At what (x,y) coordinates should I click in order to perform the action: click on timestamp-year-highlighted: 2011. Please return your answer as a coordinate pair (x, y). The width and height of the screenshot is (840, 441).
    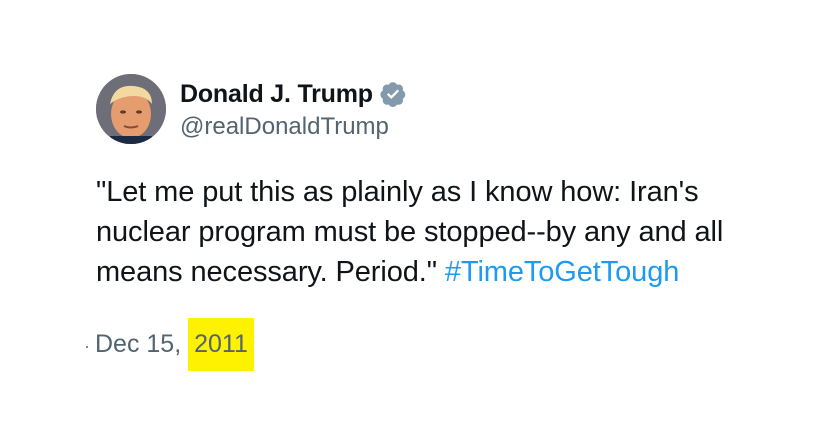
    Looking at the image, I should click on (221, 344).